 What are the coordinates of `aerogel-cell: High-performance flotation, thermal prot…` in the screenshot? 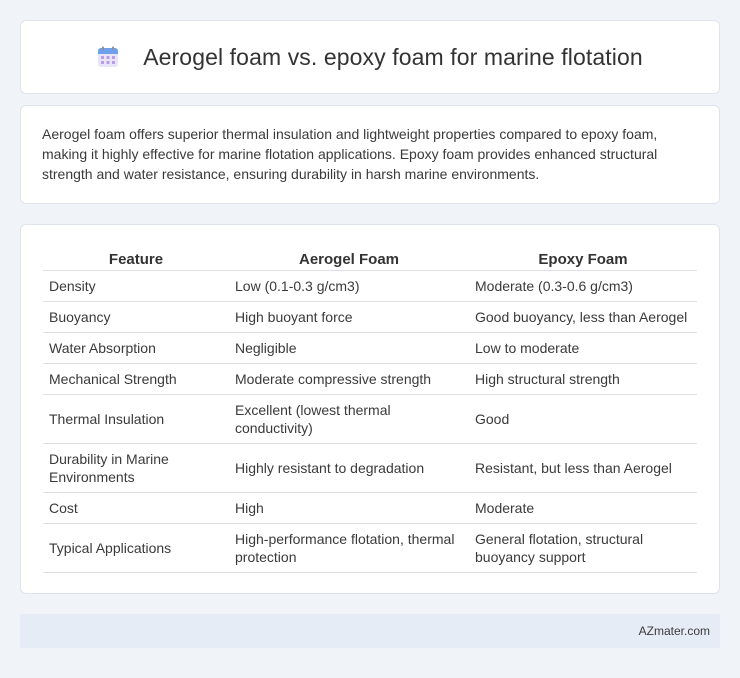 It's located at (349, 548).